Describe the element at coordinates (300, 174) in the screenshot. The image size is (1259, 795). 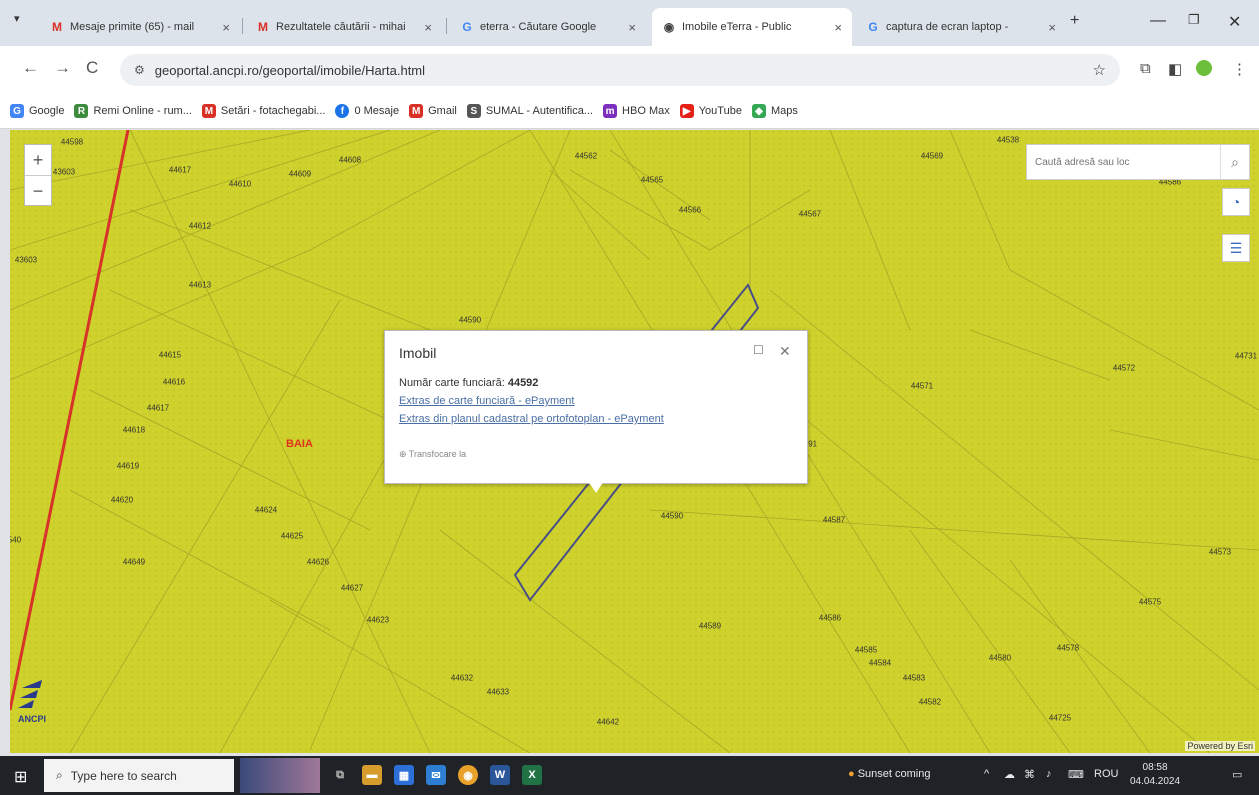
I see `parcel-label: 44609` at that location.